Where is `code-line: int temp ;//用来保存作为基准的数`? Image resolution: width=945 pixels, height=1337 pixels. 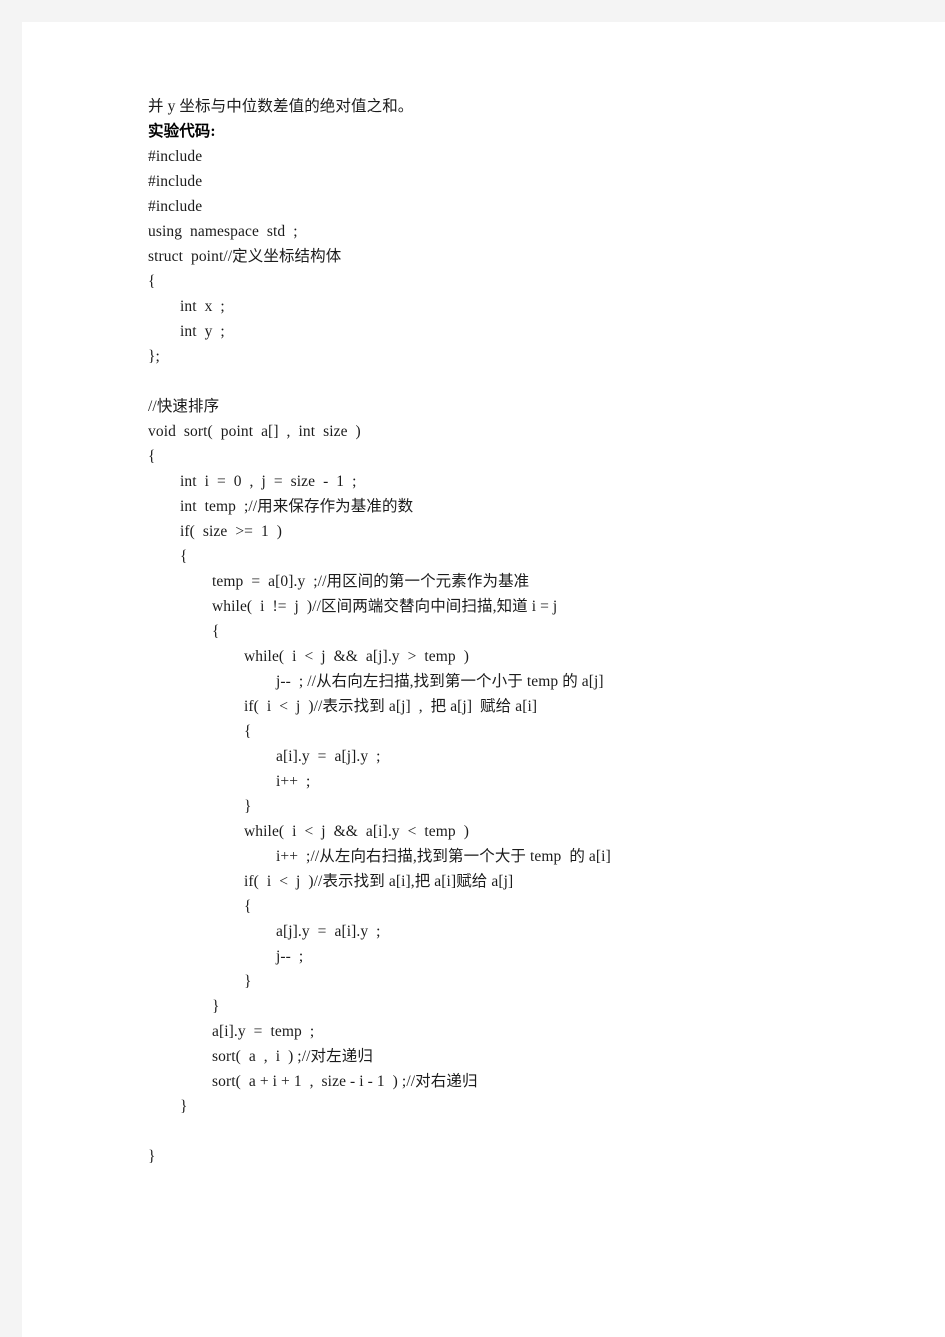 code-line: int temp ;//用来保存作为基准的数 is located at coordinates (297, 506).